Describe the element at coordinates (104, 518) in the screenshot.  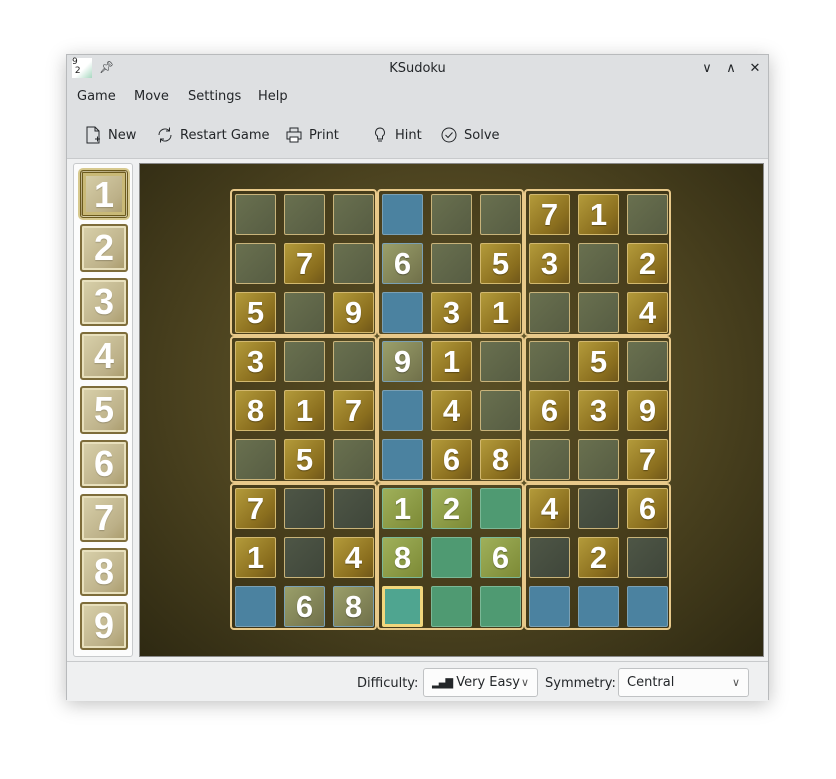
I see `palette-symbol-7: 7` at that location.